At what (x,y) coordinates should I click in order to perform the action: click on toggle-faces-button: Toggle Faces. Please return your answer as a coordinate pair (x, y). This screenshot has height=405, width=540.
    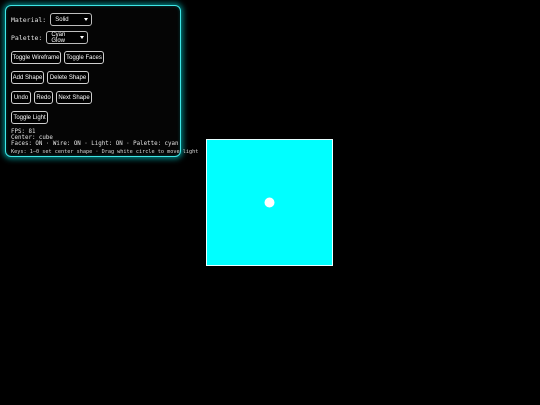
    Looking at the image, I should click on (84, 57).